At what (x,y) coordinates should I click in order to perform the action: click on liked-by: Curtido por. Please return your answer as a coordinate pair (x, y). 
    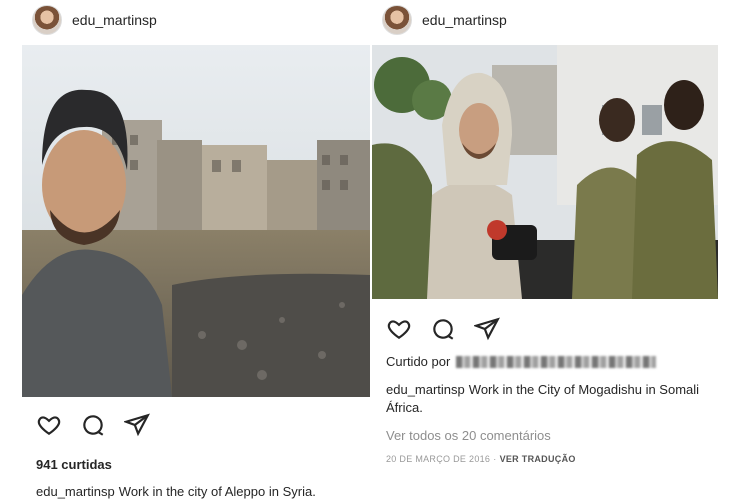
    Looking at the image, I should click on (521, 361).